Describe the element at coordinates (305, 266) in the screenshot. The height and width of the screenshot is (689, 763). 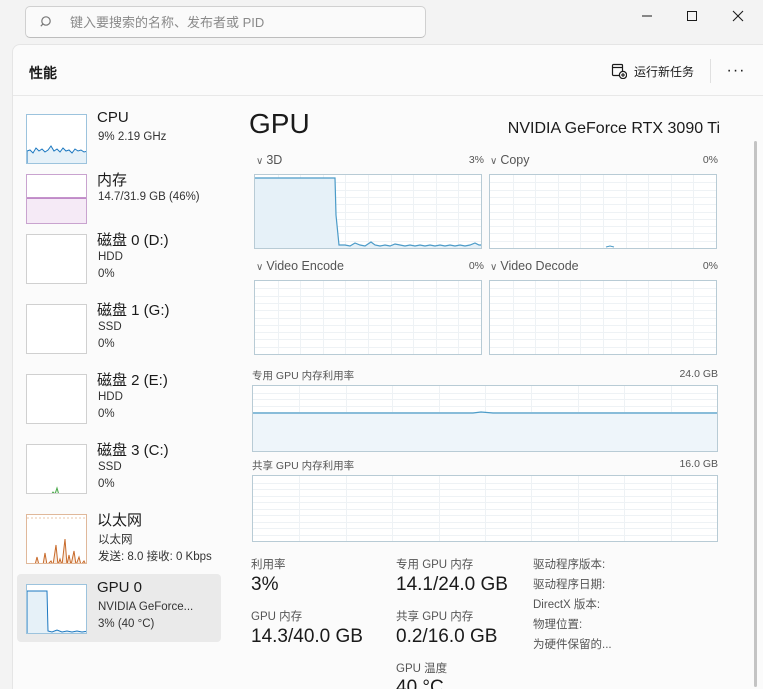
I see `engine-label: Video Encode` at that location.